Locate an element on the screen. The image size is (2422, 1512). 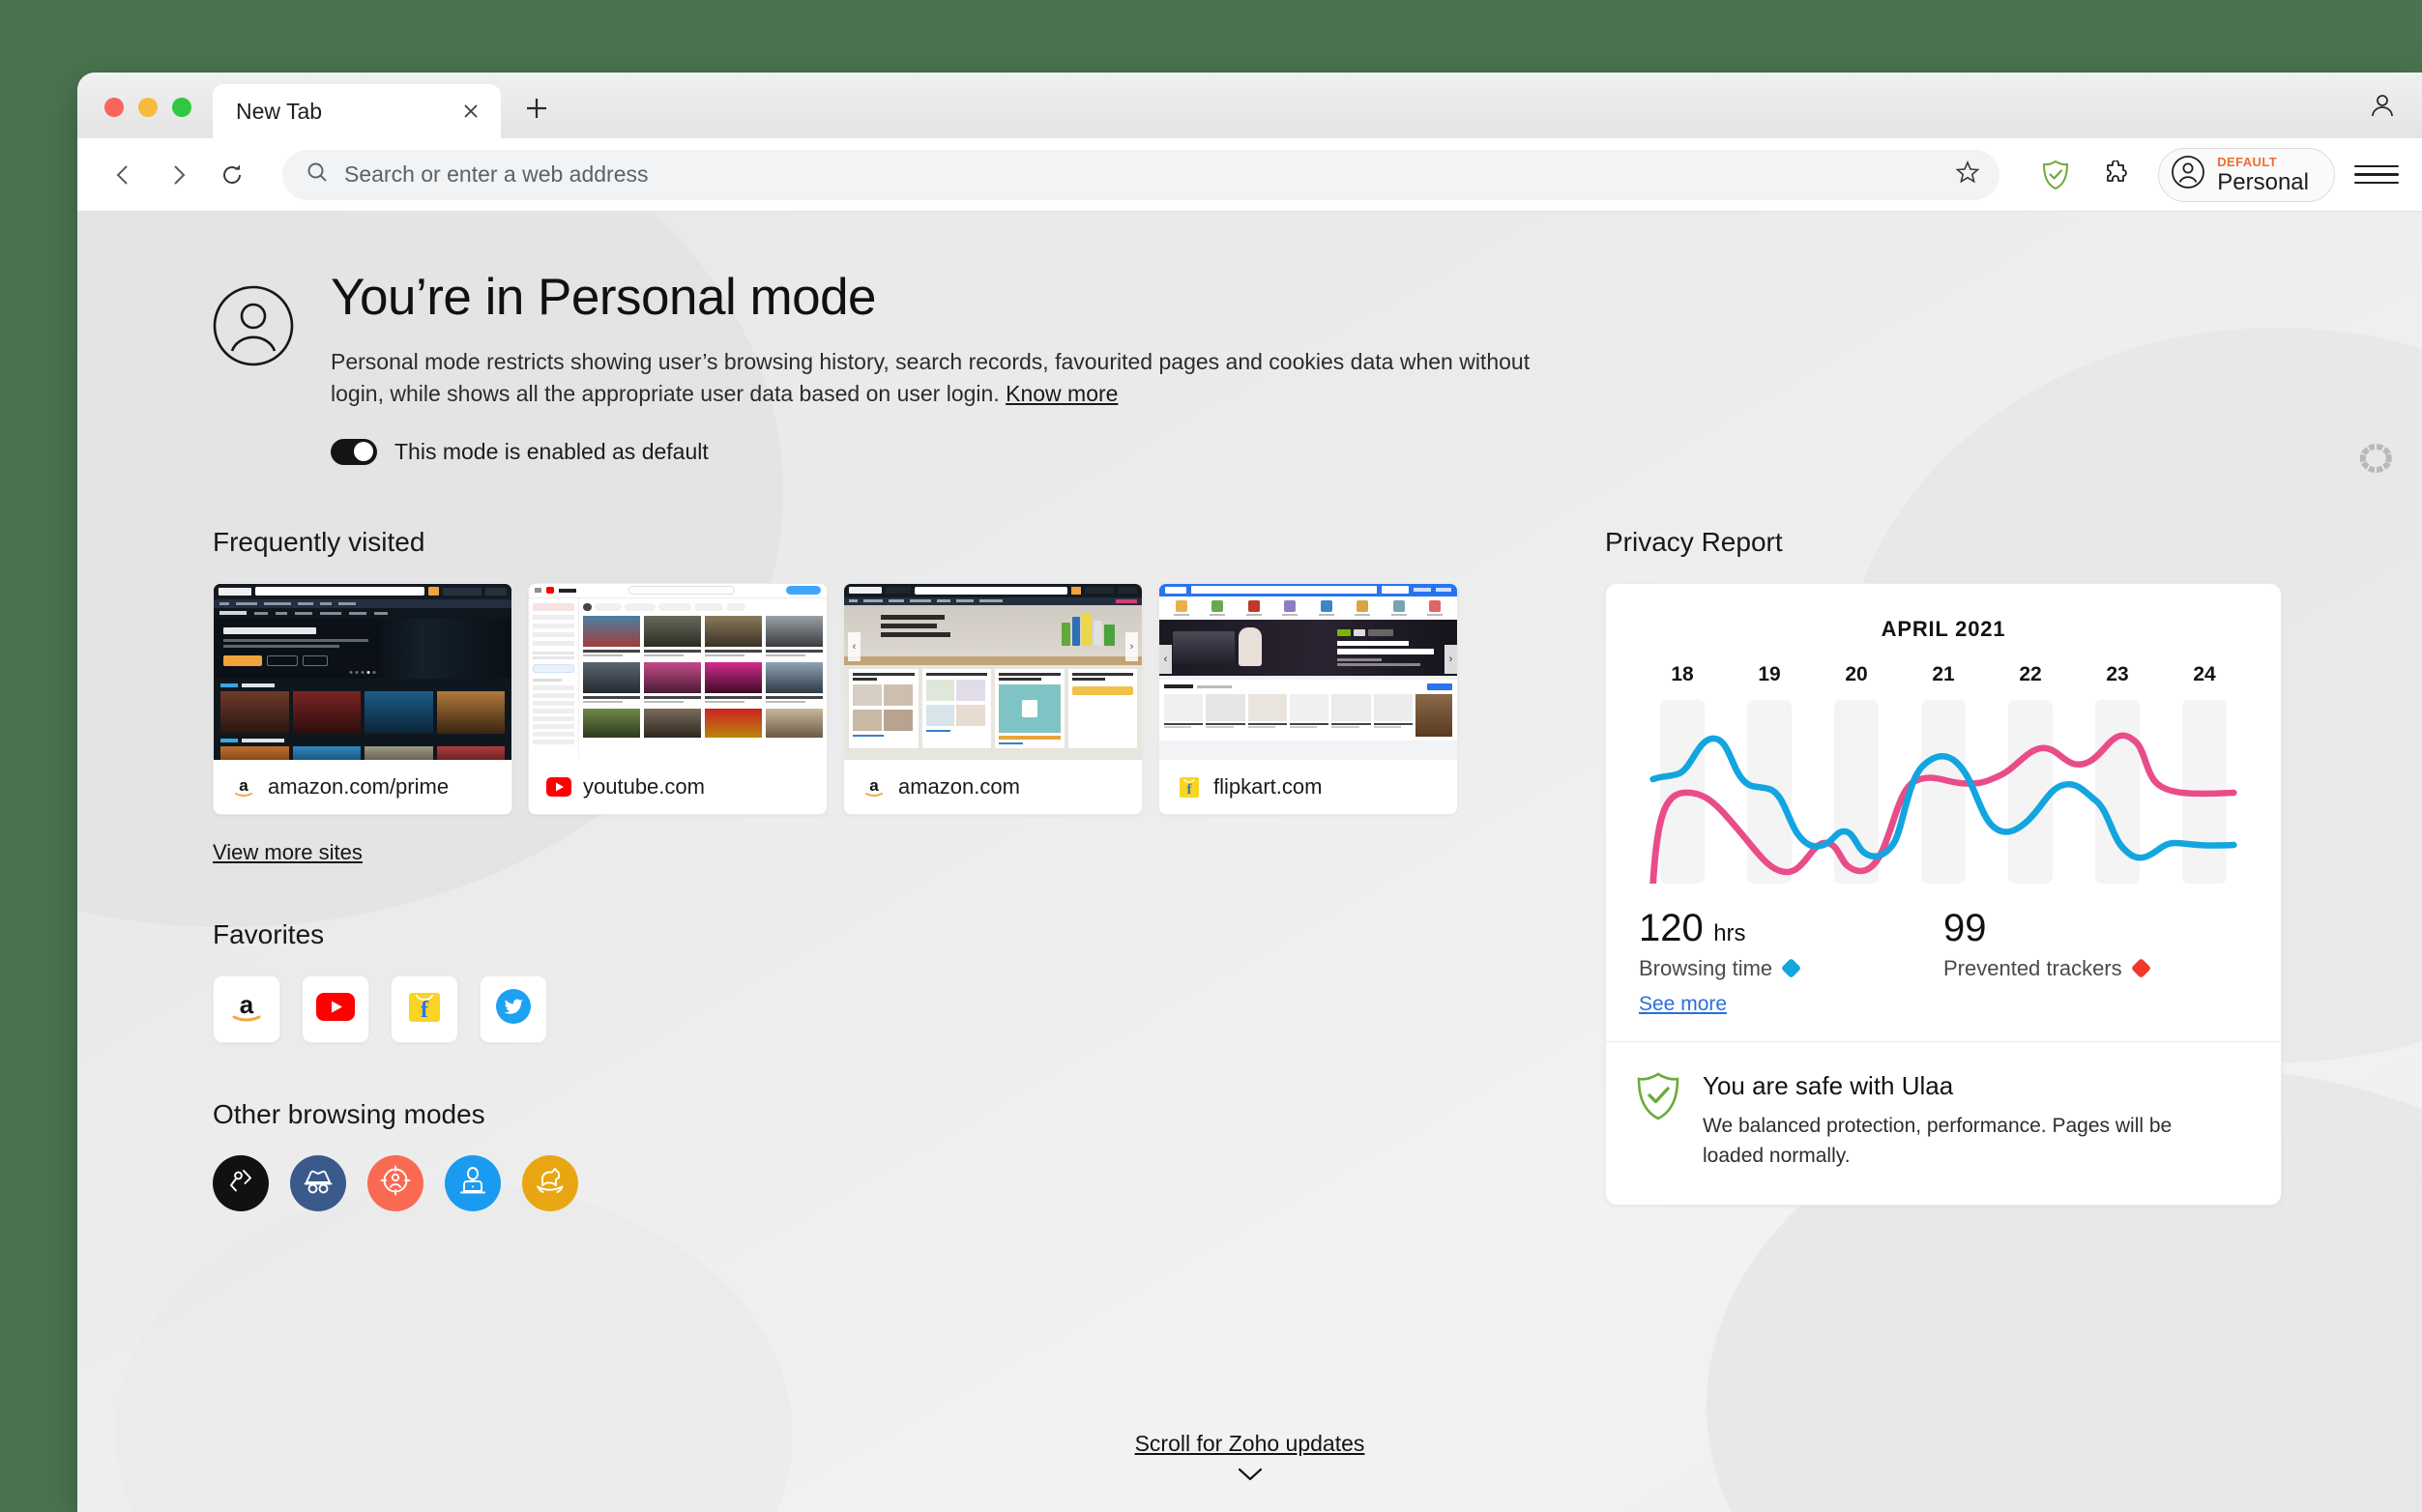
close-window-button is located at coordinates (114, 107).